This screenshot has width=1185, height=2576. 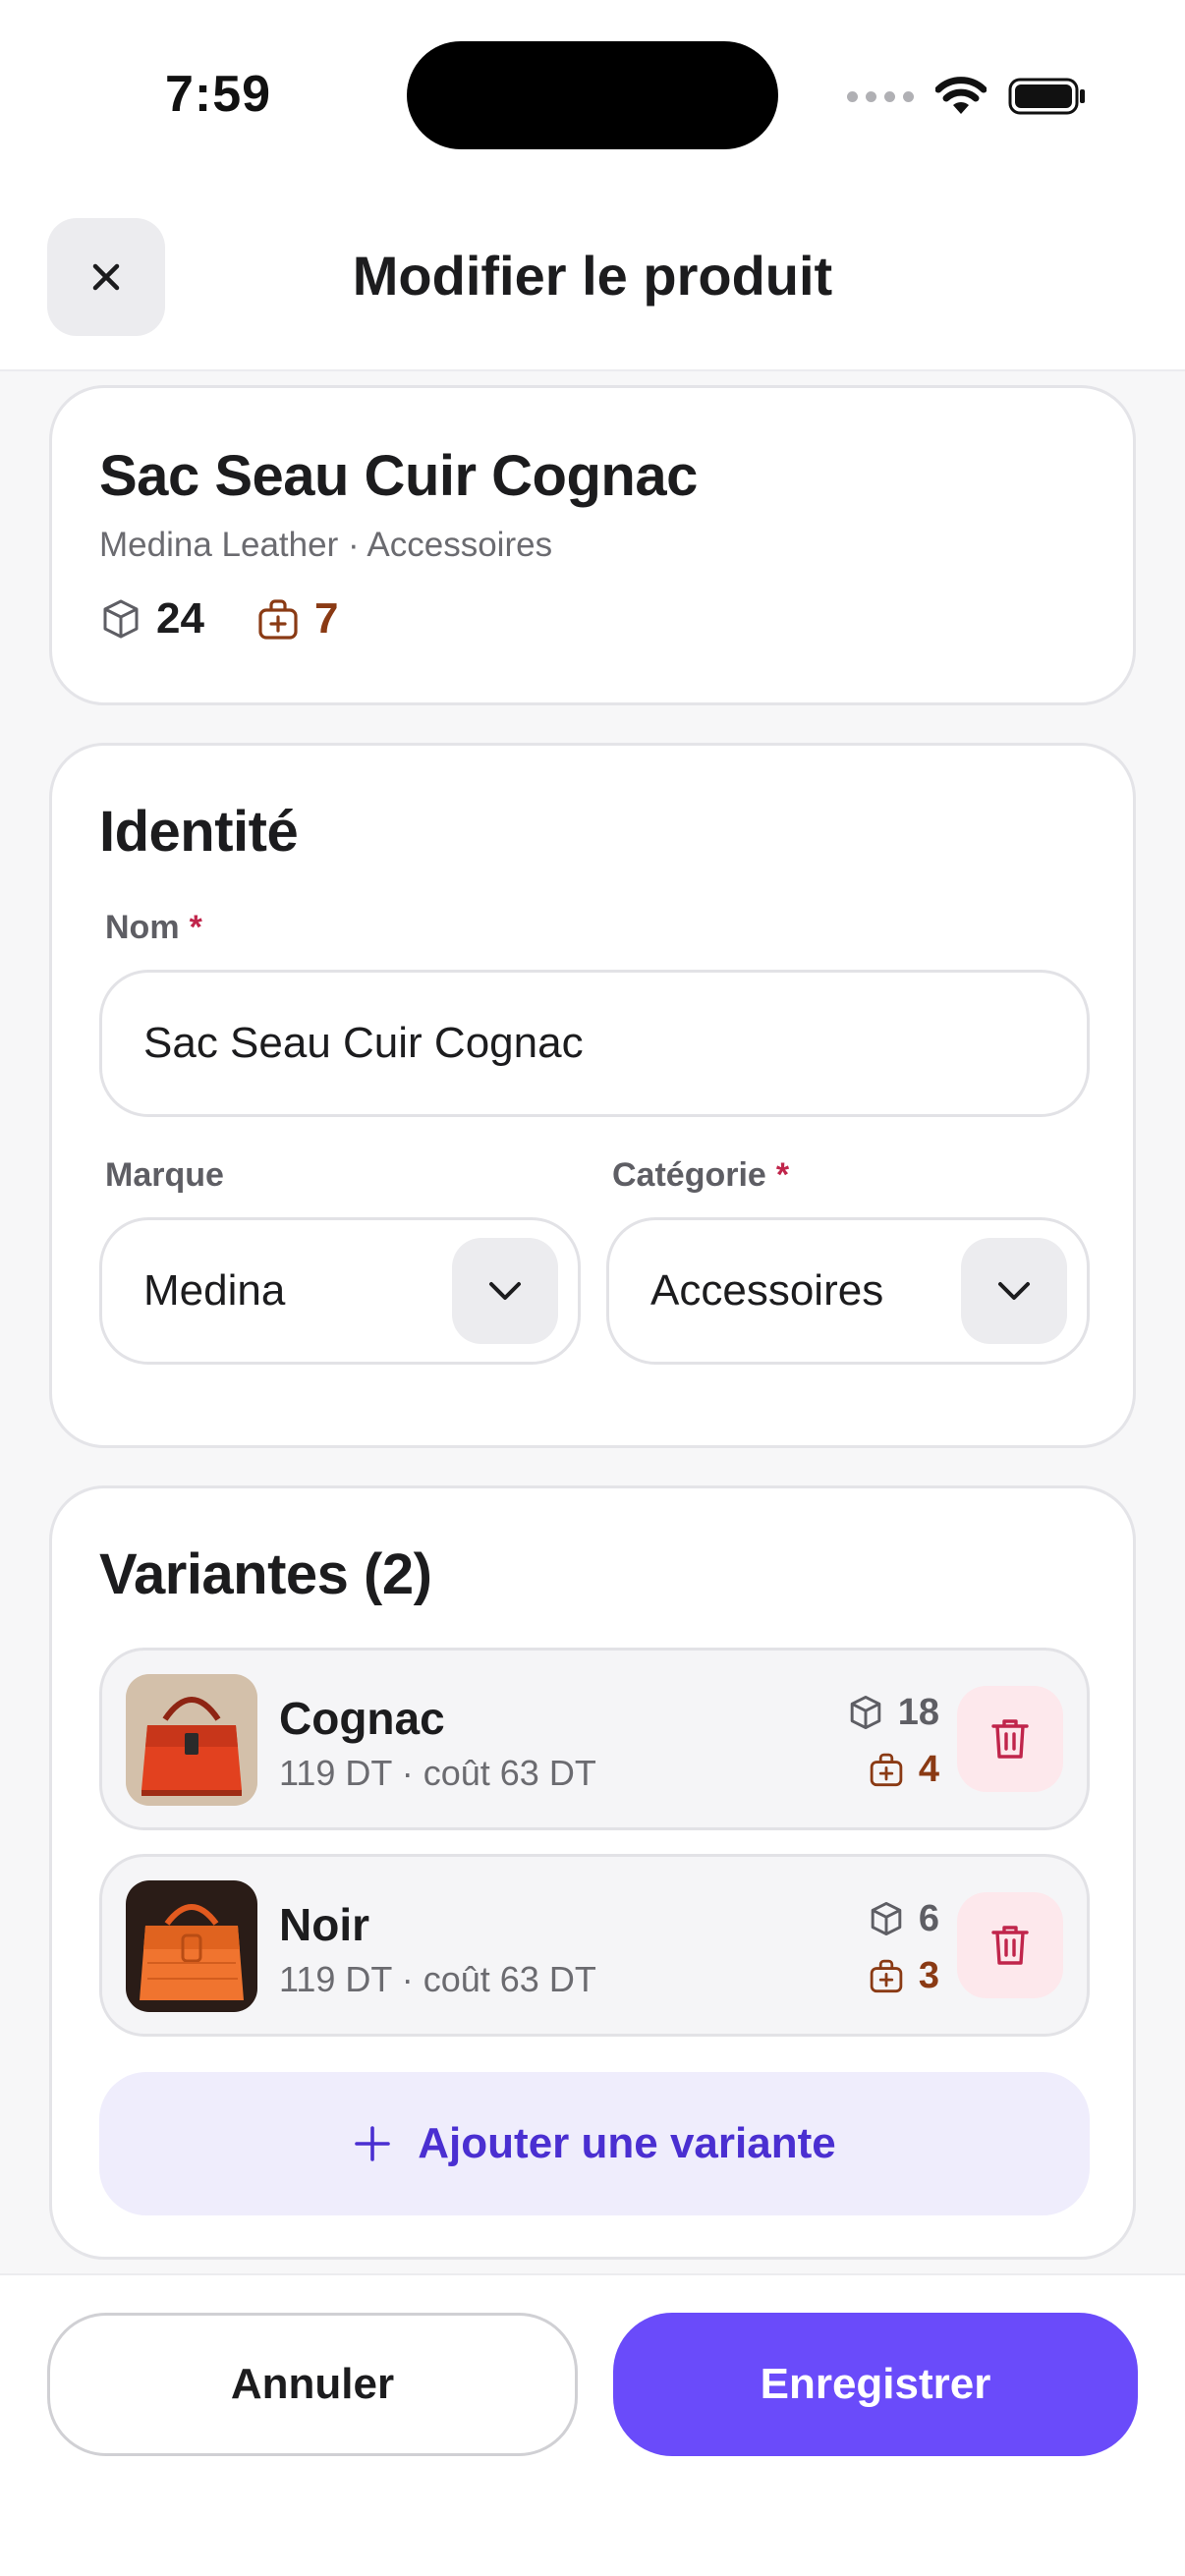 I want to click on stock-value: 24, so click(x=180, y=618).